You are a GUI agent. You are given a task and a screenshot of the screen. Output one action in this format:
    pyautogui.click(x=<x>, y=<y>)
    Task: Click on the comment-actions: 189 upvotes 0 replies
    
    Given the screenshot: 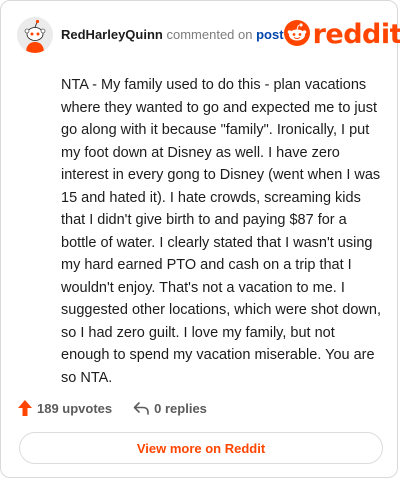 What is the action you would take?
    pyautogui.click(x=112, y=408)
    